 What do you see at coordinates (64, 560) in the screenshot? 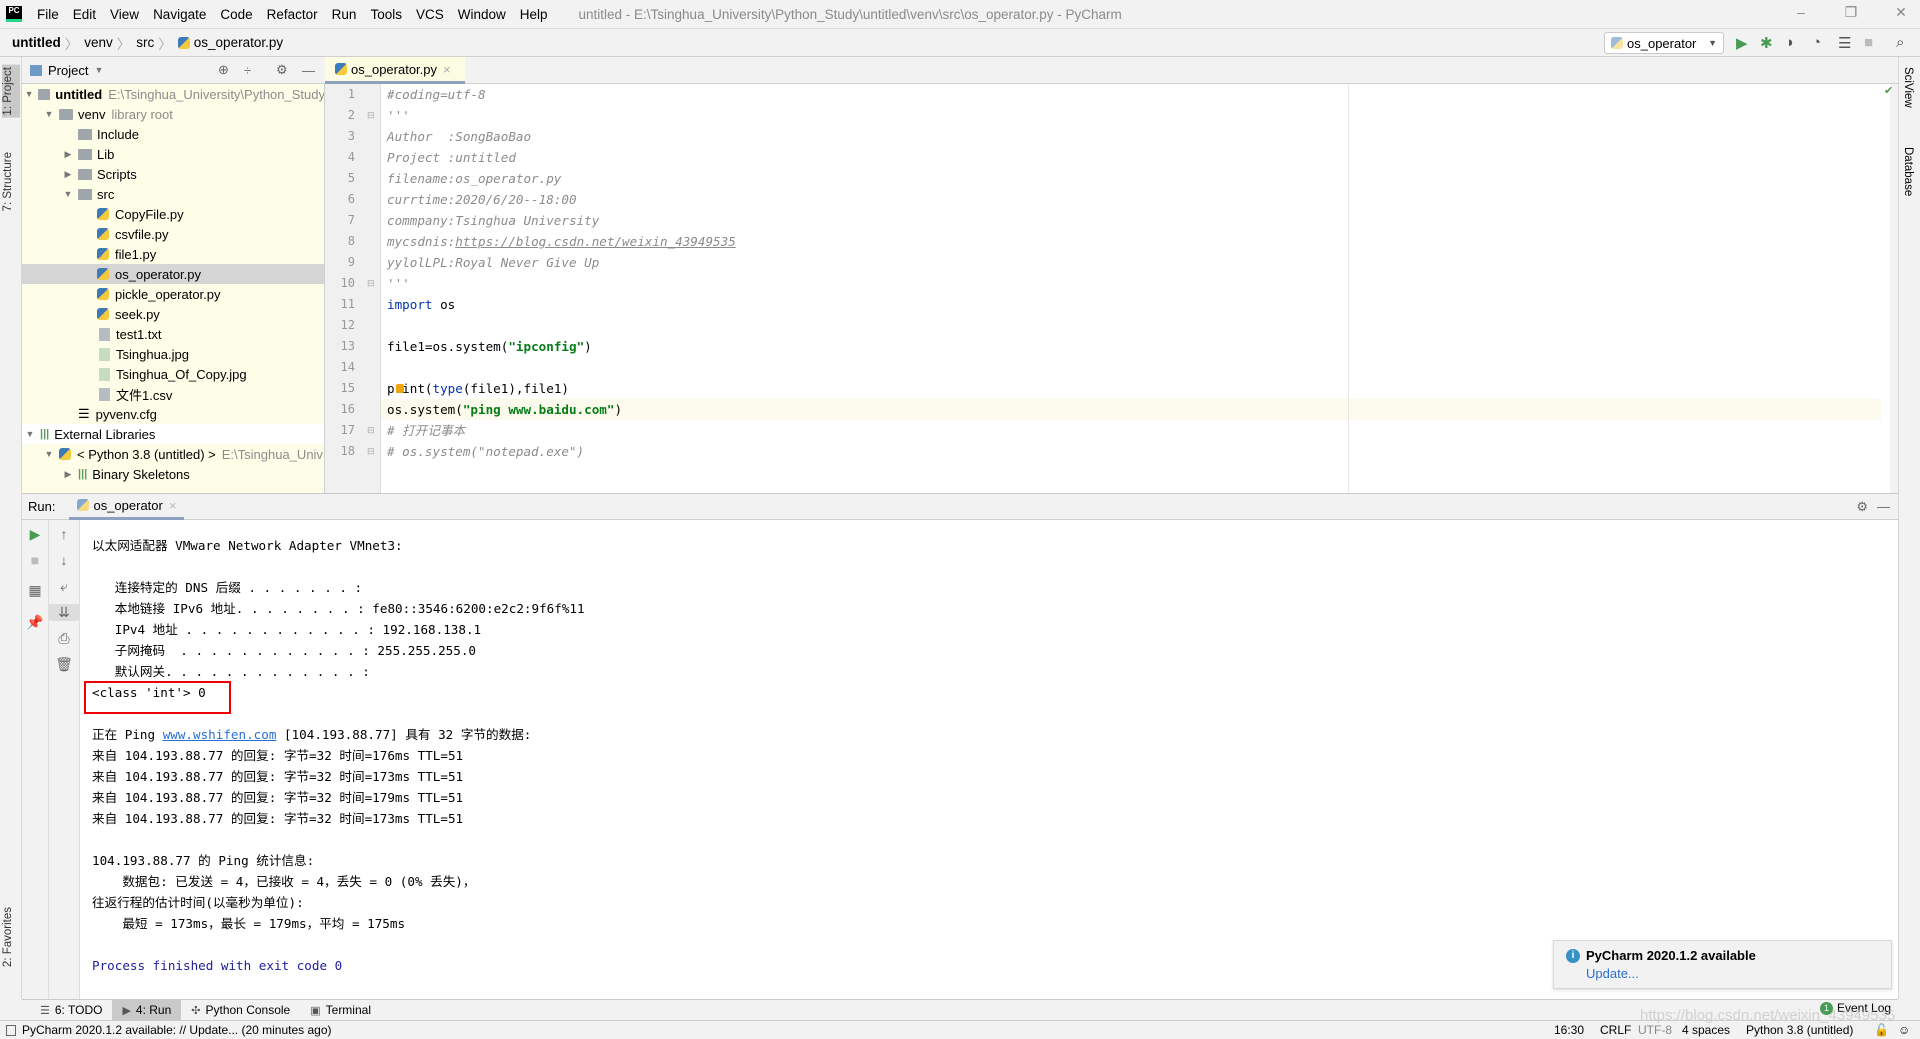
I see `arrow-down-icon: ↓` at bounding box center [64, 560].